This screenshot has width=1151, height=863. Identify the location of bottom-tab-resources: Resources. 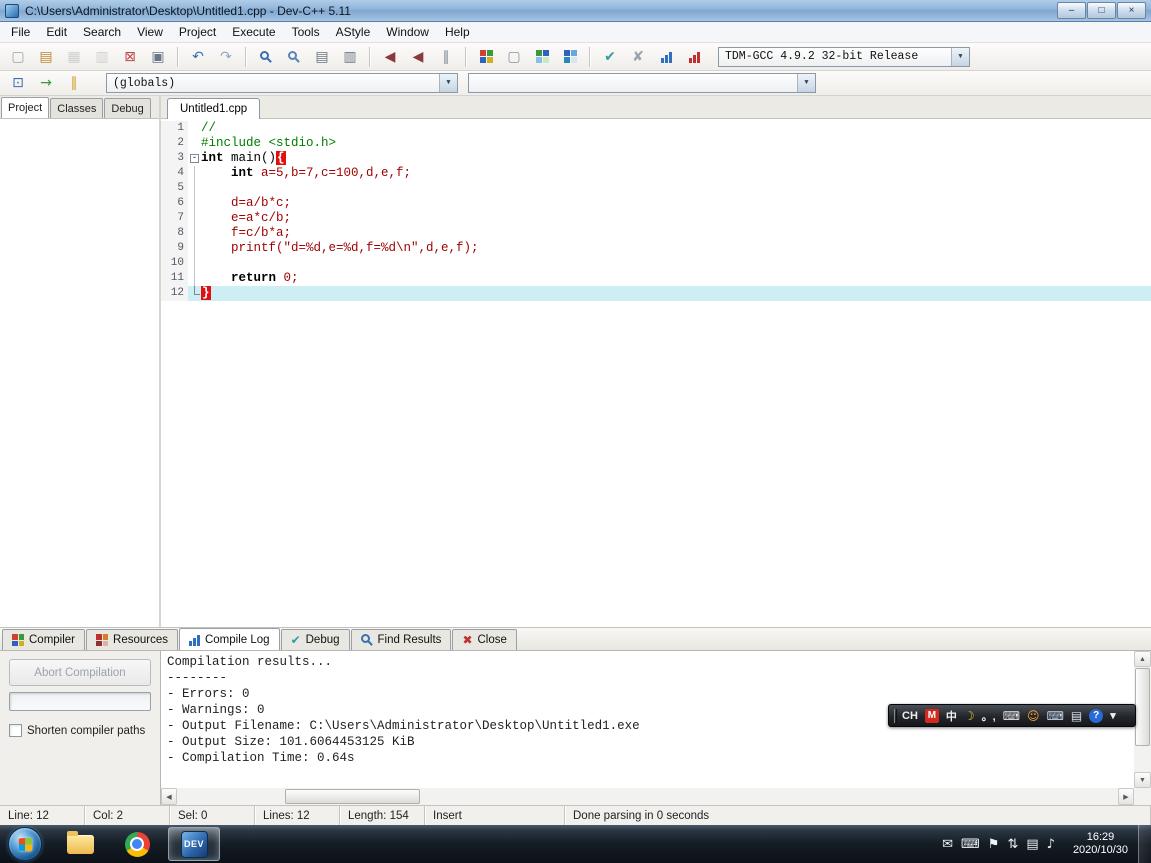
(132, 639).